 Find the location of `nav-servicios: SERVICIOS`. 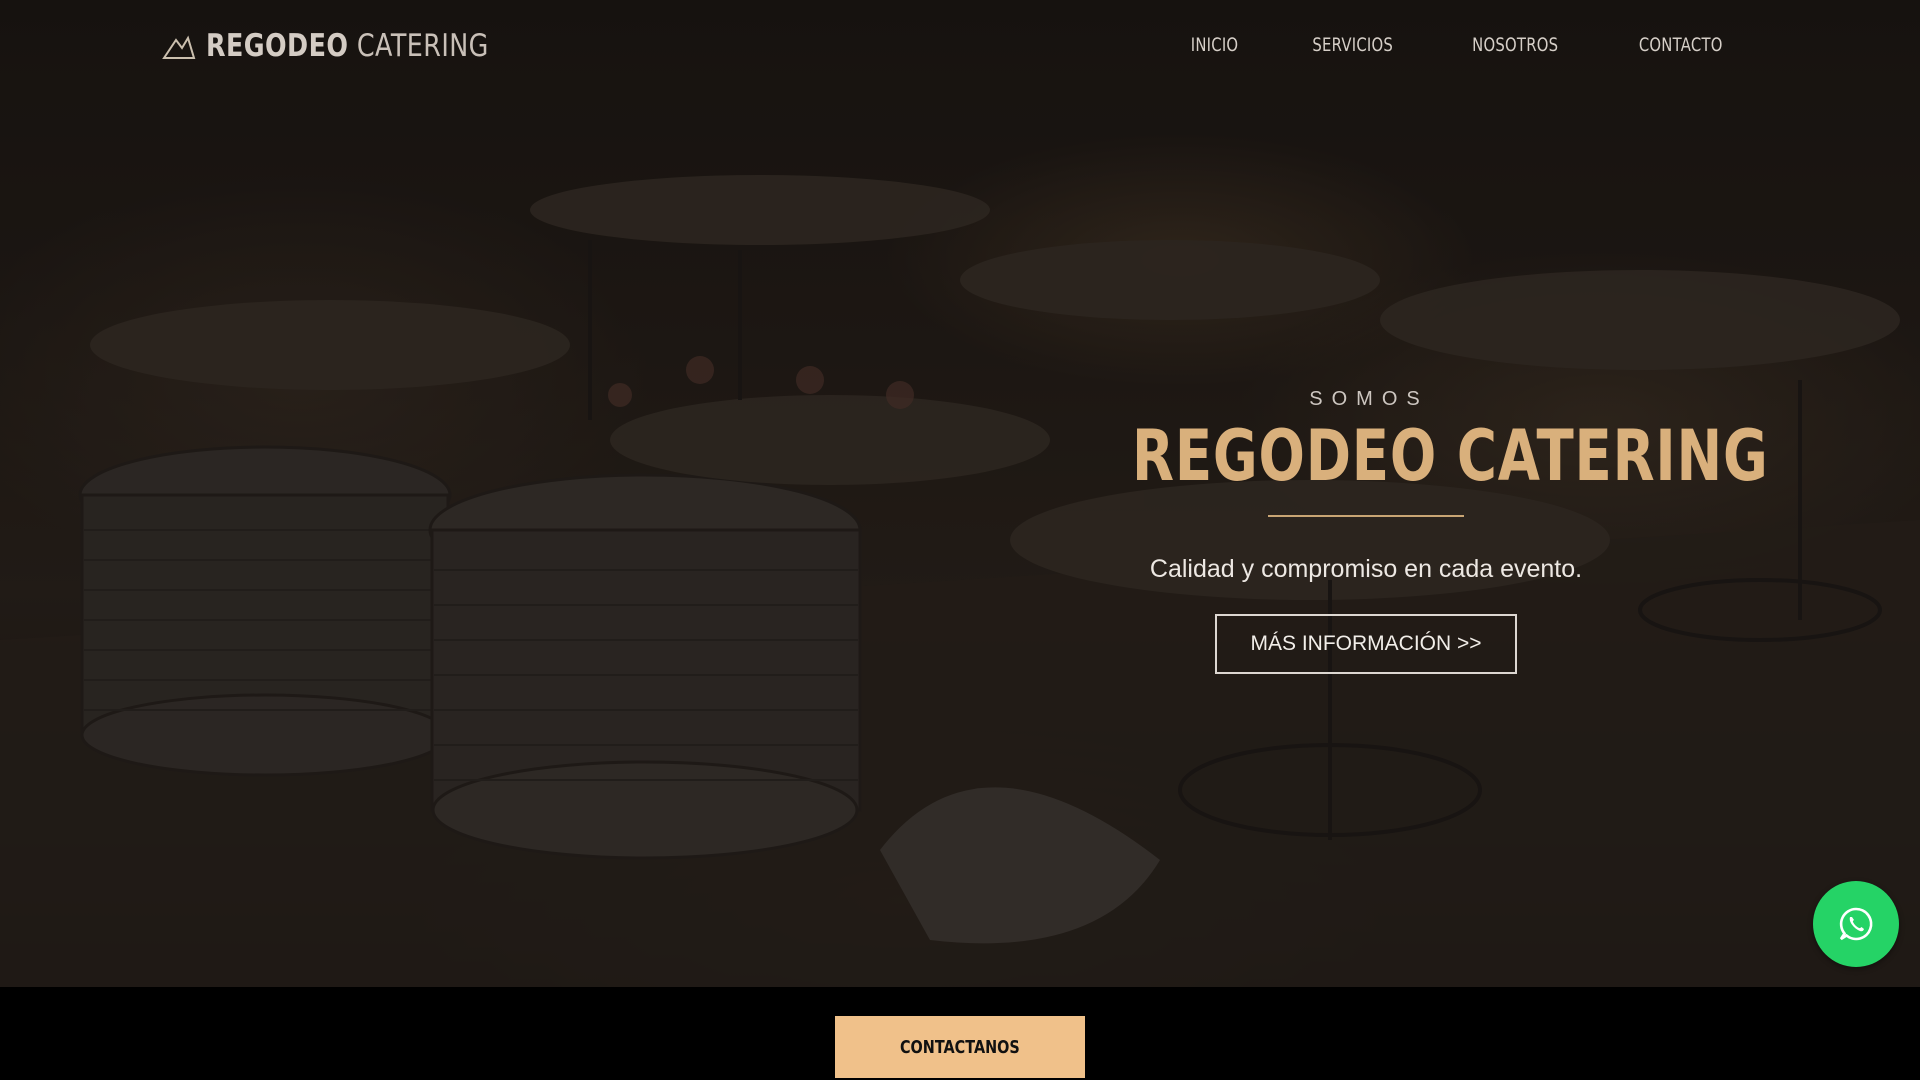

nav-servicios: SERVICIOS is located at coordinates (1352, 45).